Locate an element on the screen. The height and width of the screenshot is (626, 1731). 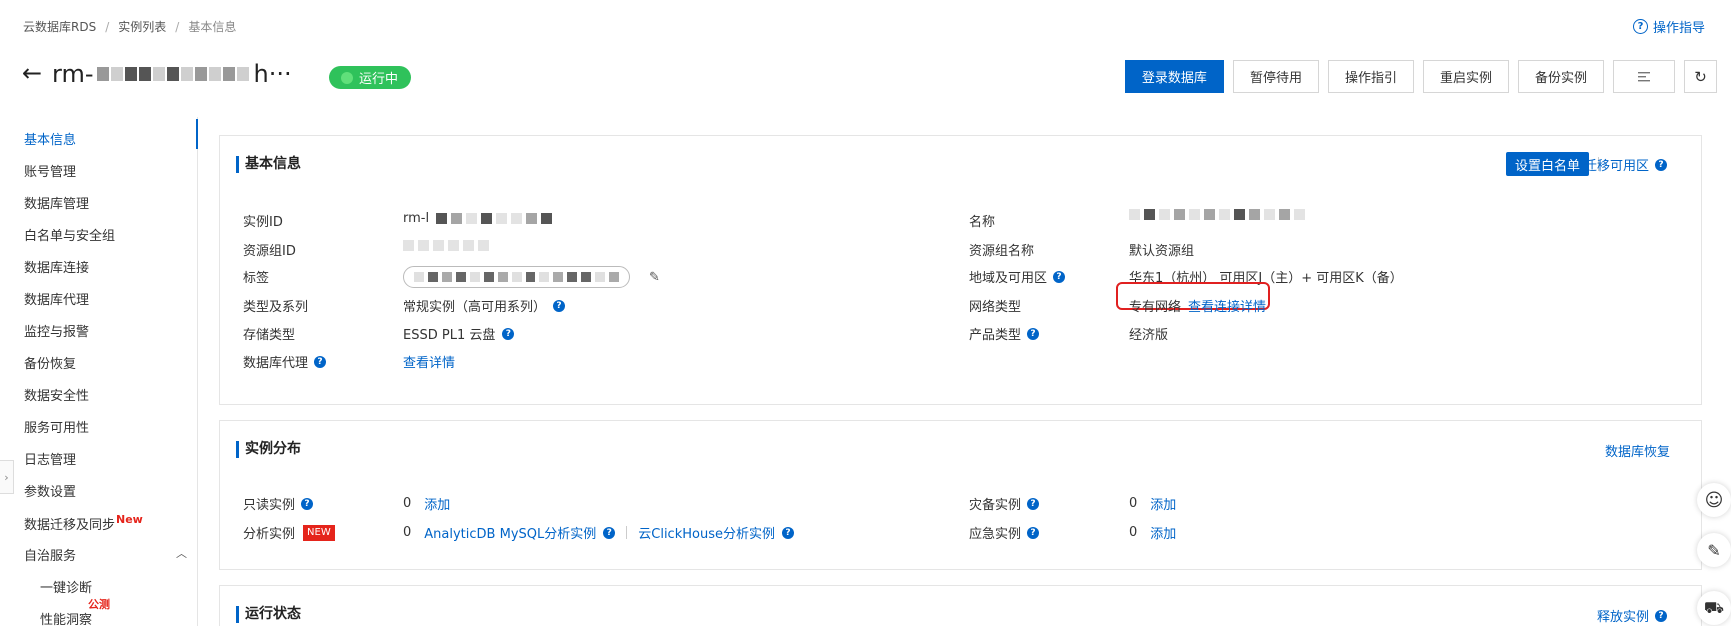
emergency-label: 应急实例 ? is located at coordinates (1004, 532).